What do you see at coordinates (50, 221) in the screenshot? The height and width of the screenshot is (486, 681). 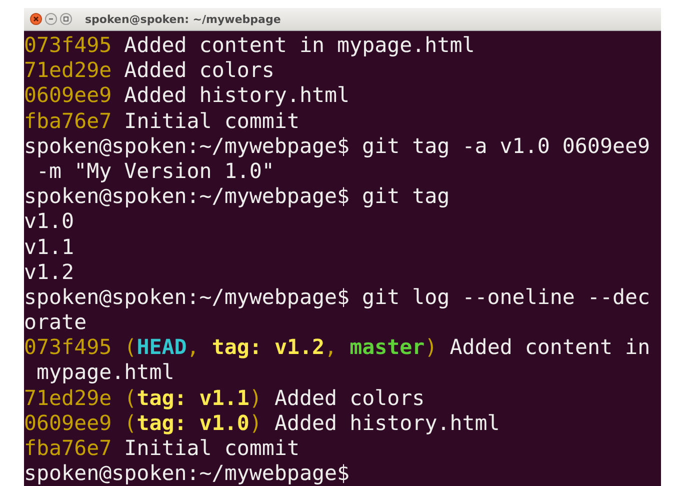 I see `terminal-line: v1.0` at bounding box center [50, 221].